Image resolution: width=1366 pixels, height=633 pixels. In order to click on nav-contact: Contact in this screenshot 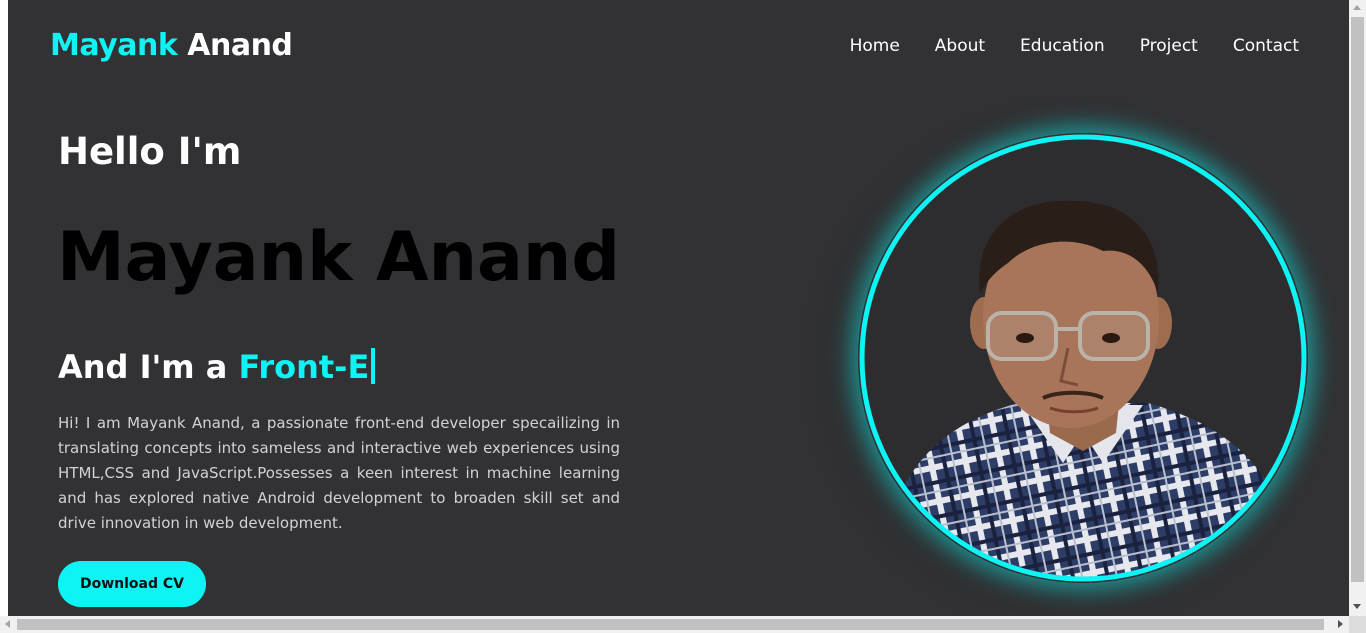, I will do `click(1266, 46)`.